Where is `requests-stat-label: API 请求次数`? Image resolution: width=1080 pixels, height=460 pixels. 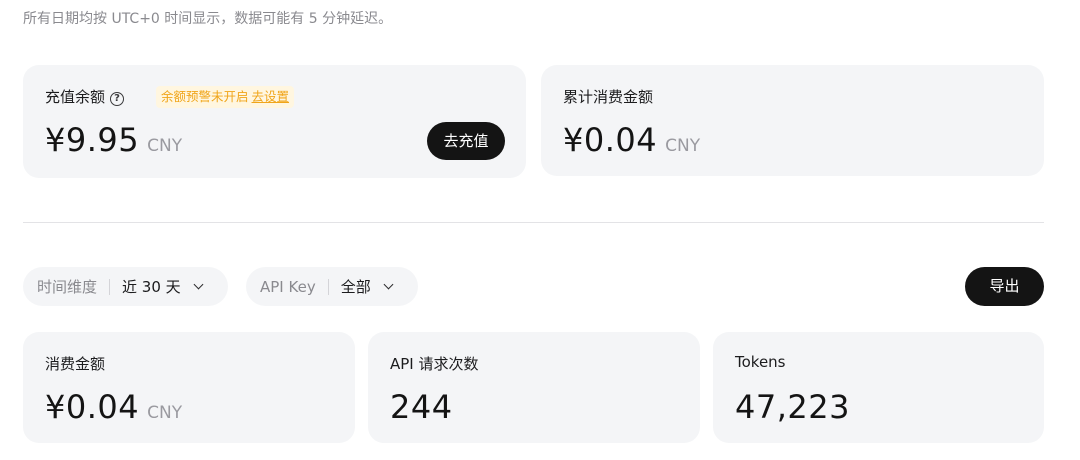
requests-stat-label: API 请求次数 is located at coordinates (434, 364).